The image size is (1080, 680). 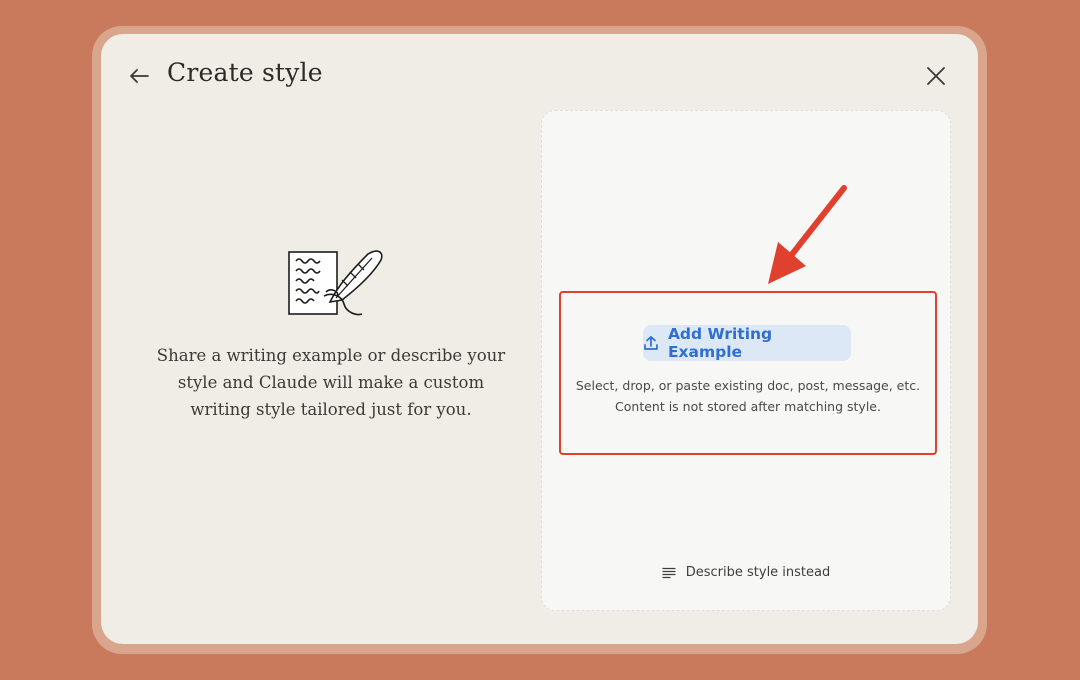 I want to click on intro-text-line: style and Claude will make a custom, so click(x=331, y=382).